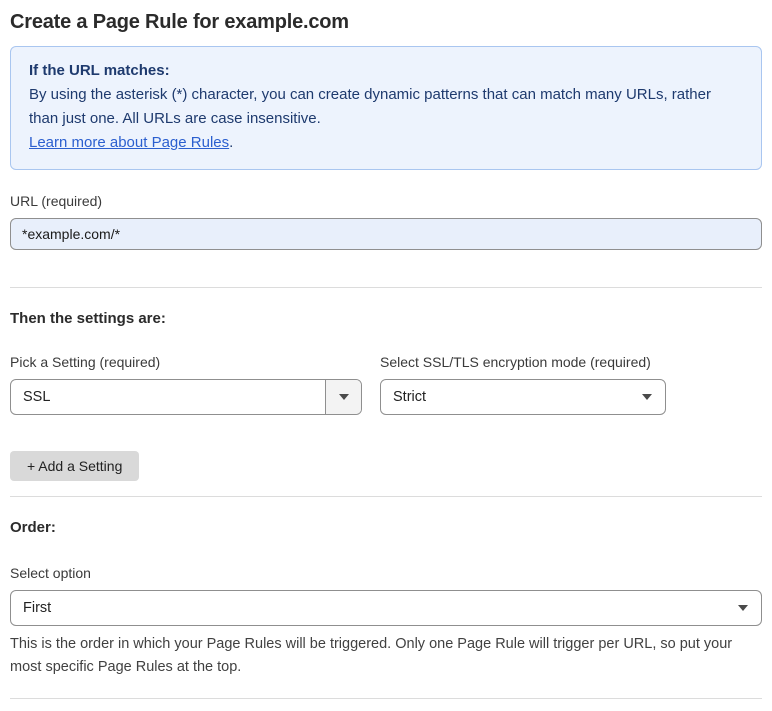  I want to click on setting-picker-group: Pick a Setting (required) SSL, so click(186, 384).